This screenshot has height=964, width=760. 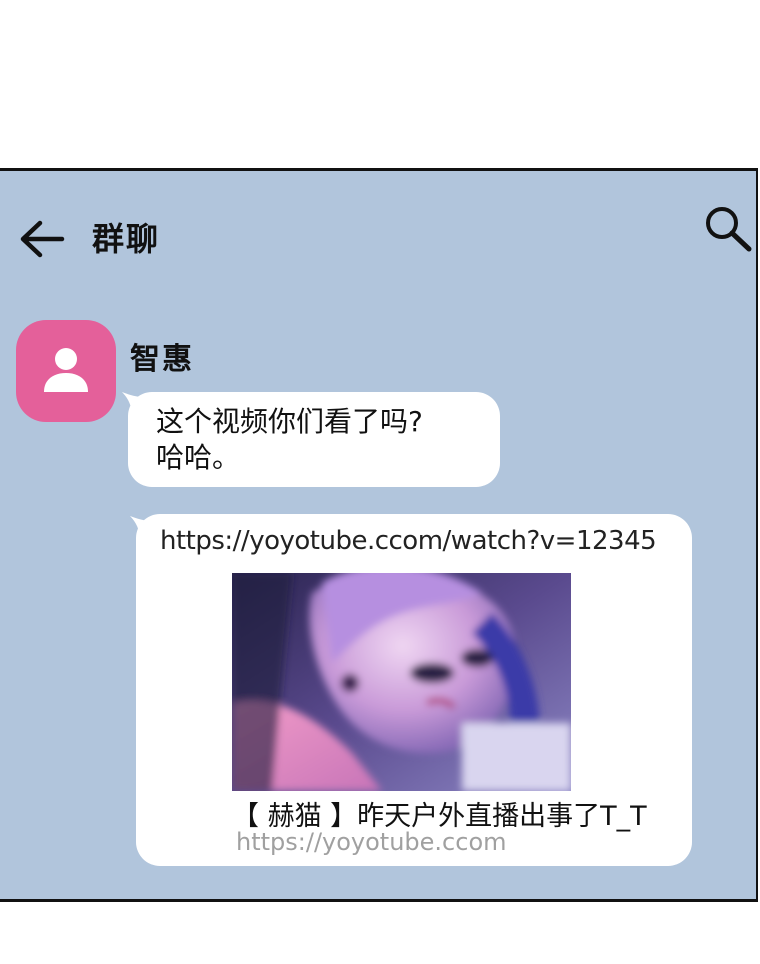 I want to click on preview-domain: https://yoyotube.ccom, so click(x=371, y=842).